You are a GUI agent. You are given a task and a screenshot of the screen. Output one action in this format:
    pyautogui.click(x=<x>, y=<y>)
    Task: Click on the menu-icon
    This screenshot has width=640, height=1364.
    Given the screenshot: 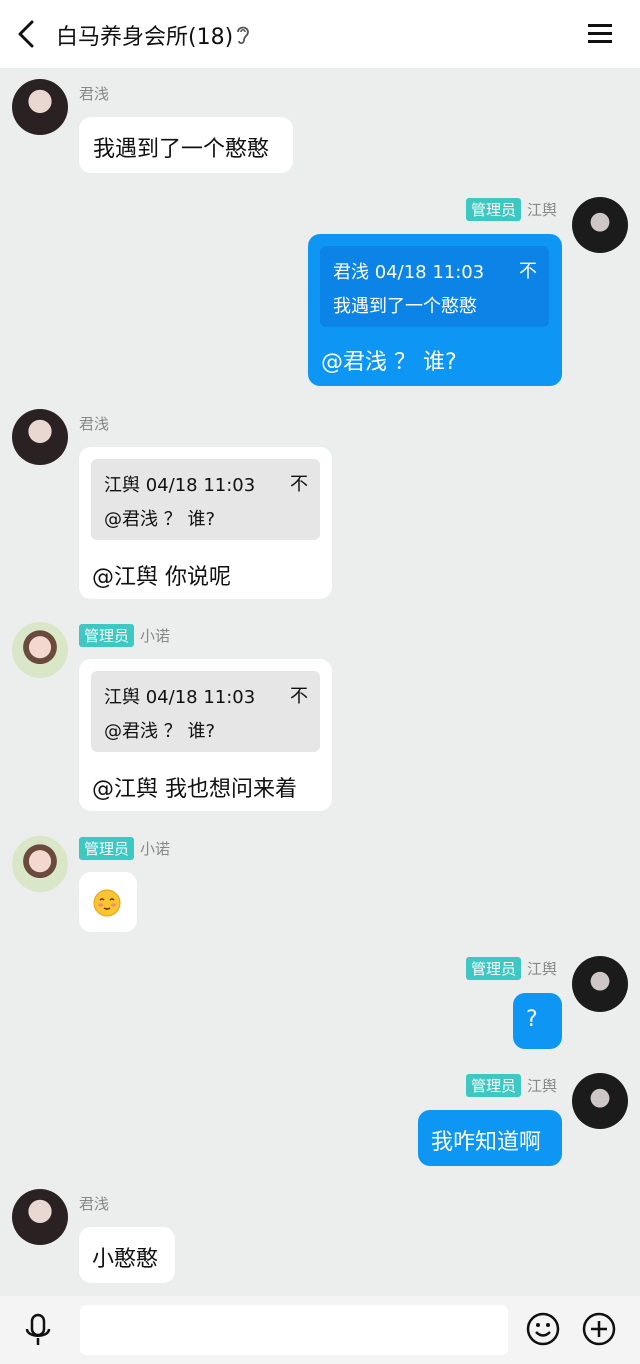 What is the action you would take?
    pyautogui.click(x=601, y=34)
    